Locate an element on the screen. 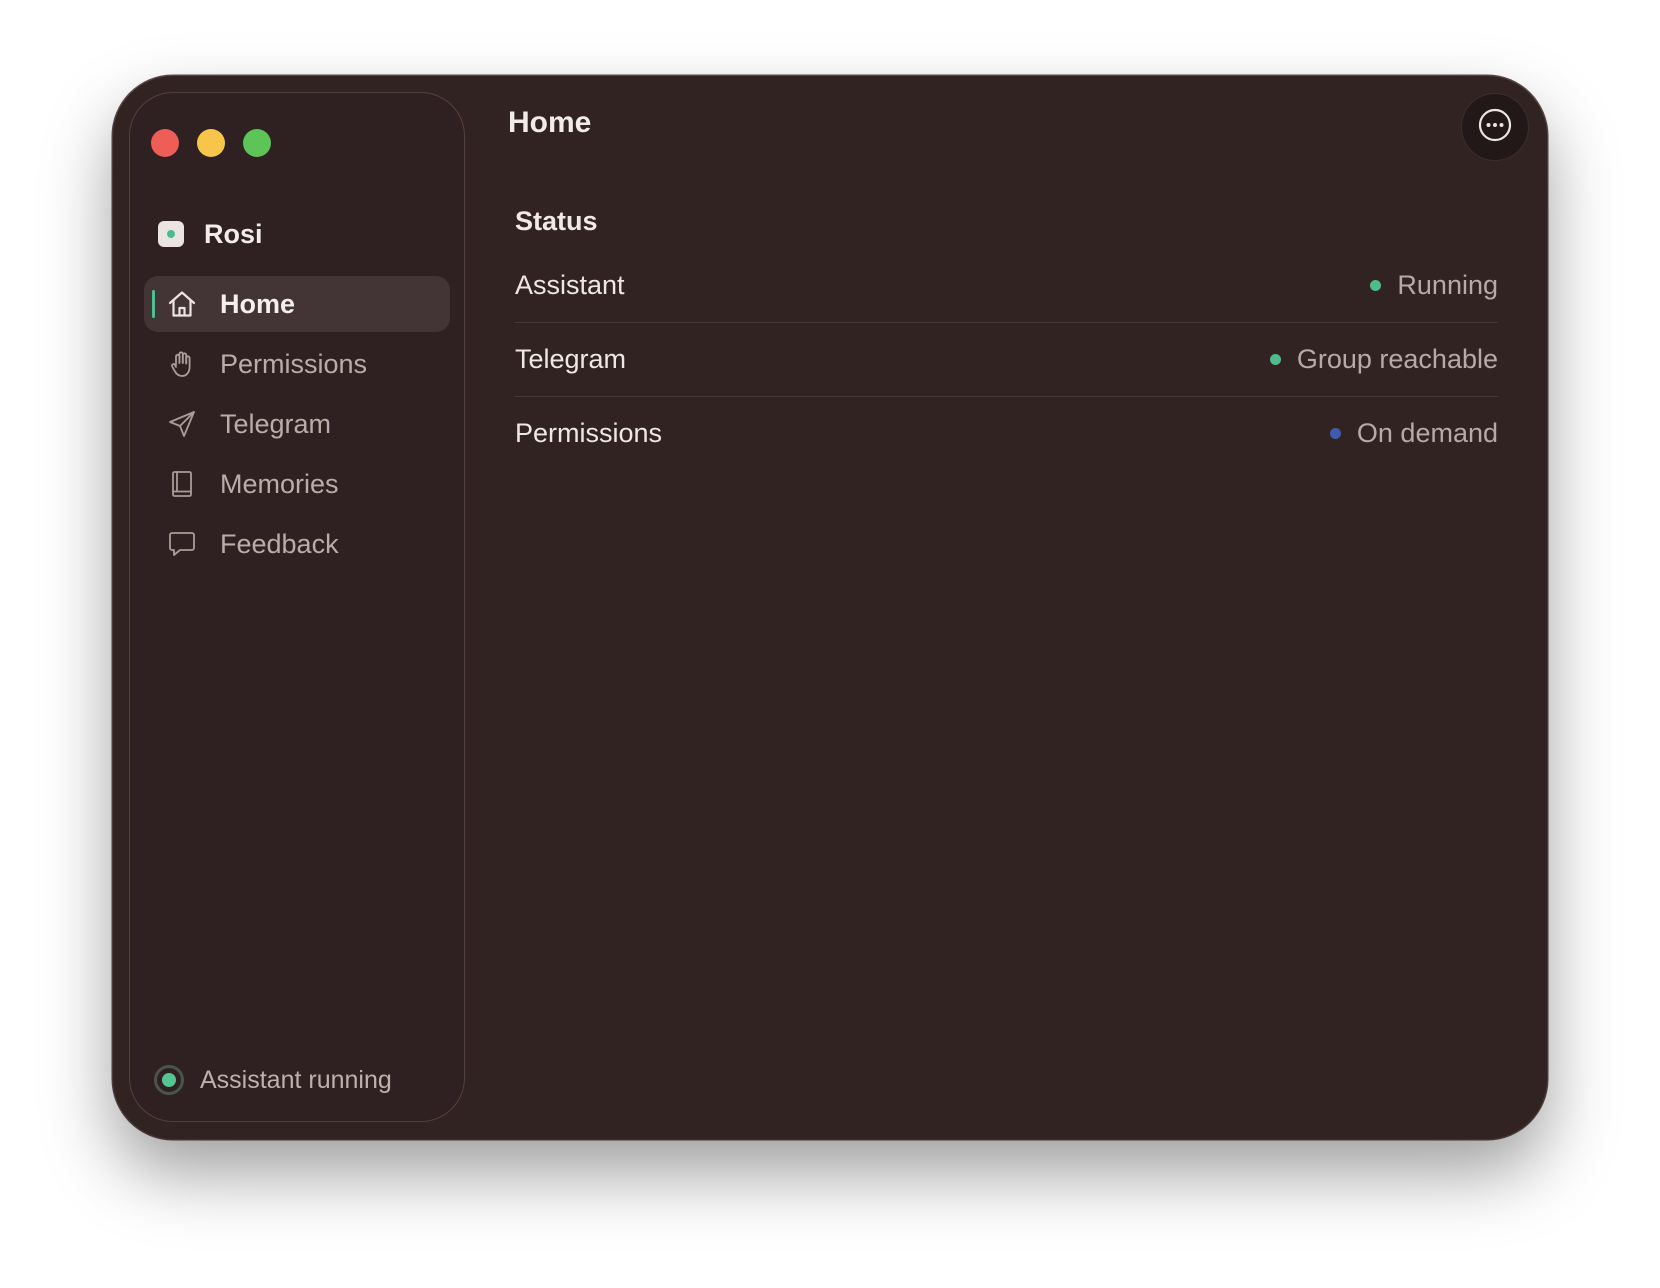  status-row-label: Assistant is located at coordinates (570, 285).